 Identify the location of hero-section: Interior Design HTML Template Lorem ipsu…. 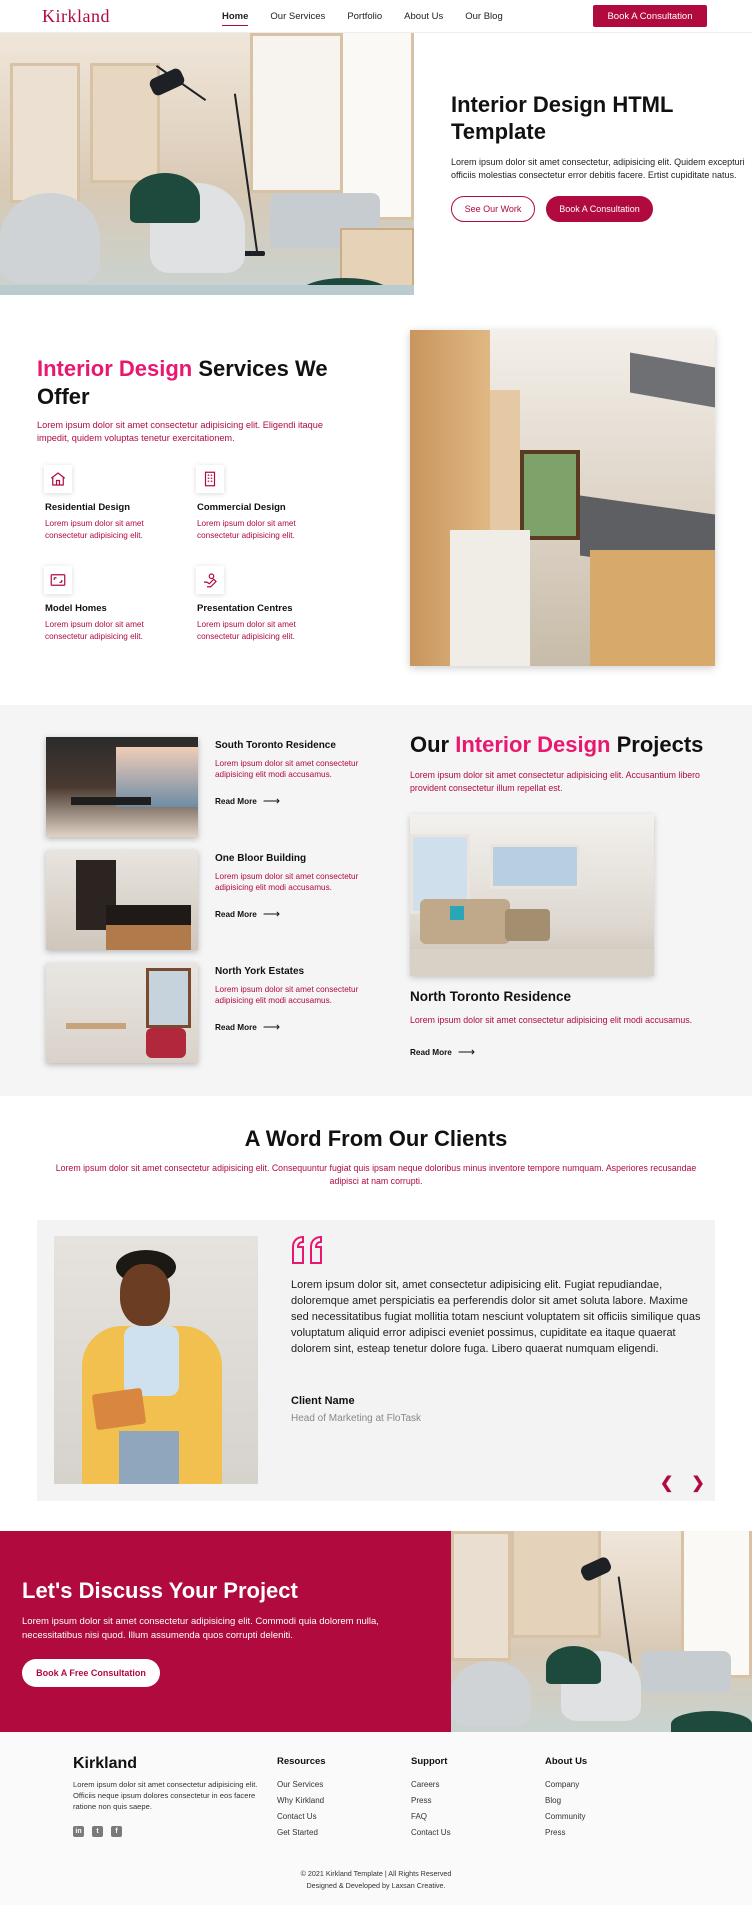
(376, 164).